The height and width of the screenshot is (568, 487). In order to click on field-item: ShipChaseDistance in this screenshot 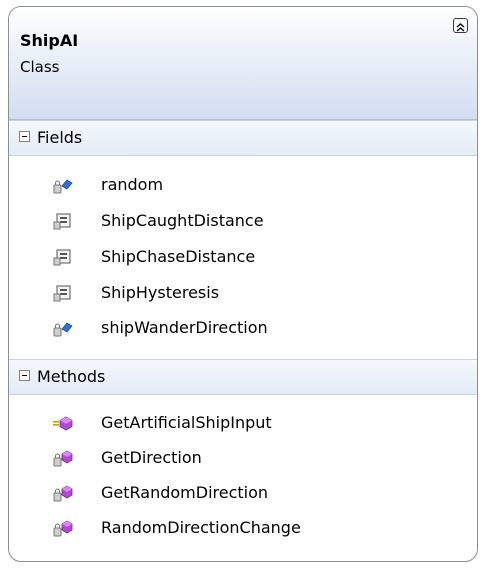, I will do `click(243, 258)`.